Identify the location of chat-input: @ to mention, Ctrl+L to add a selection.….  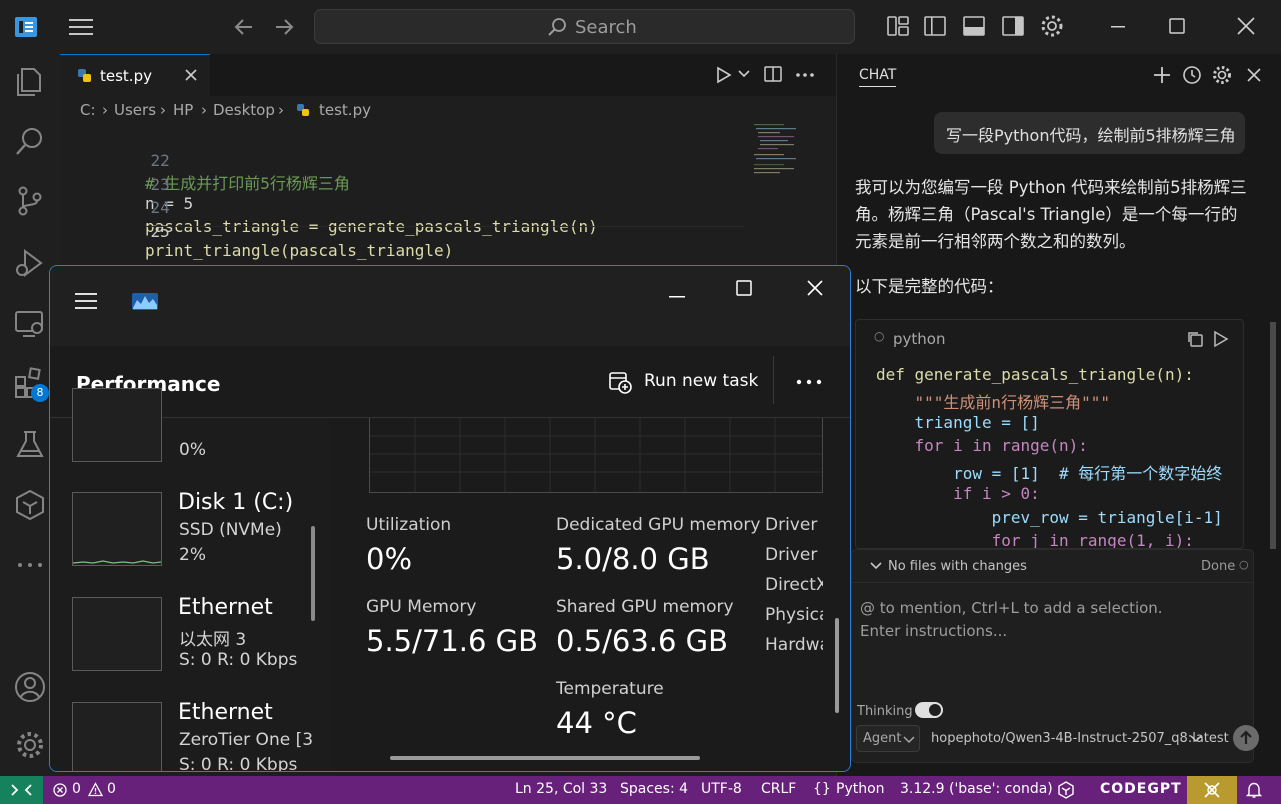
(1055, 673).